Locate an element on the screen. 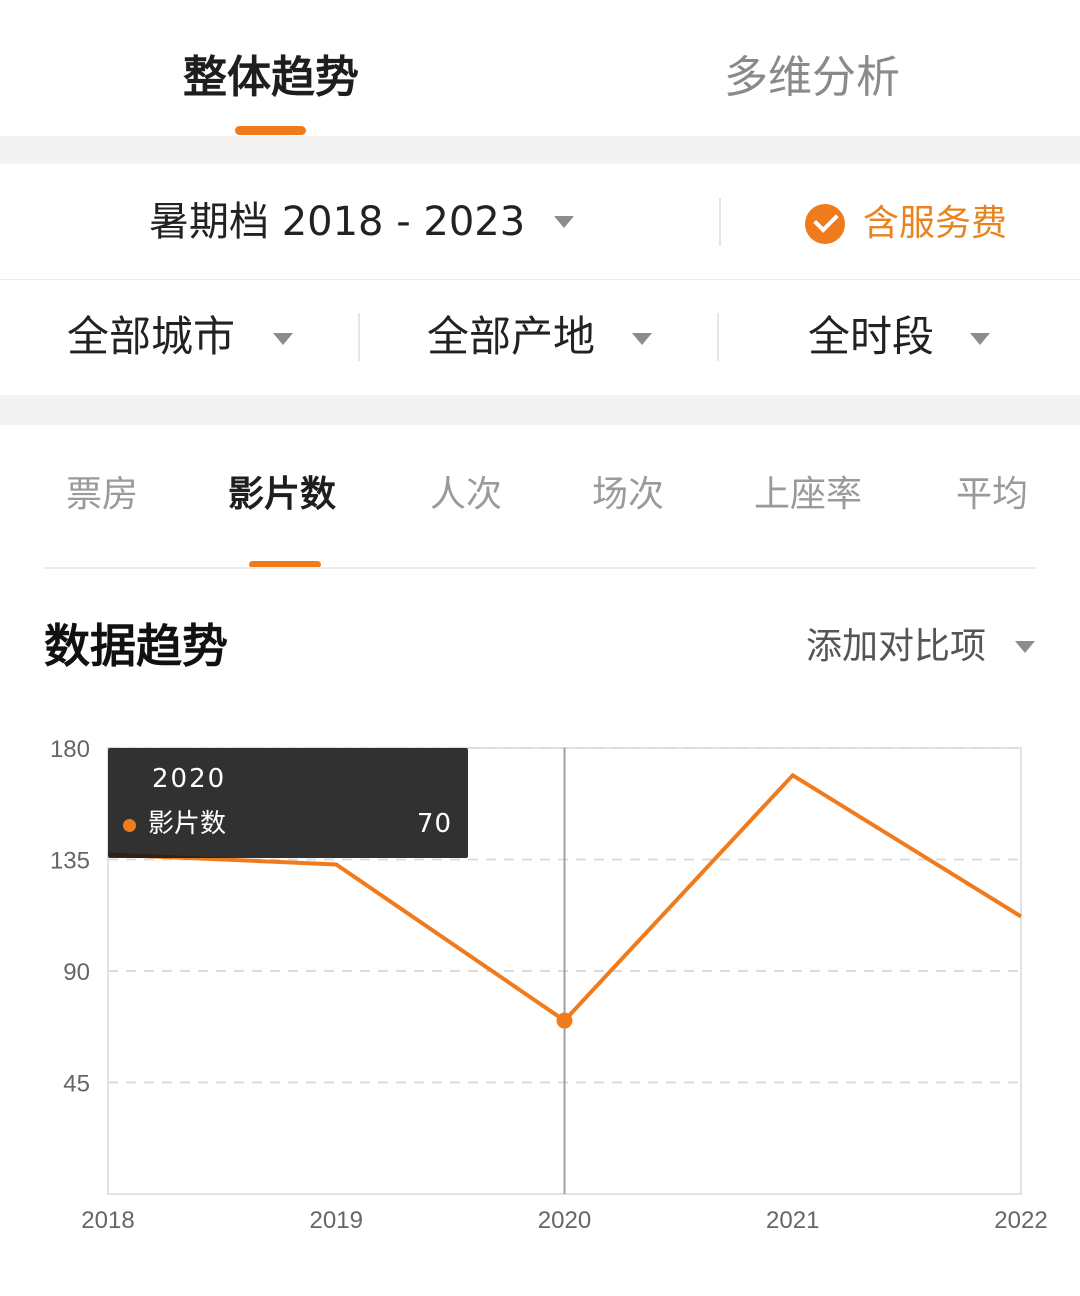 This screenshot has width=1080, height=1296. tooltip-value: 70 is located at coordinates (434, 824).